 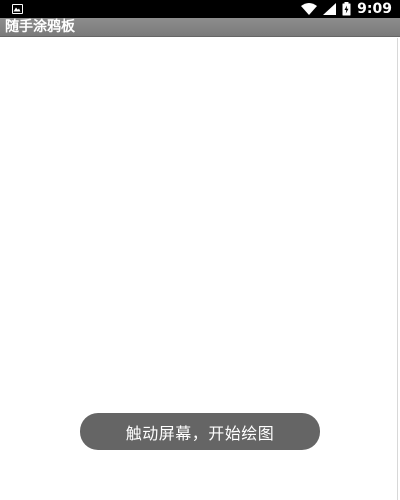 What do you see at coordinates (200, 27) in the screenshot?
I see `app-title-bar: 随手涂鸦板` at bounding box center [200, 27].